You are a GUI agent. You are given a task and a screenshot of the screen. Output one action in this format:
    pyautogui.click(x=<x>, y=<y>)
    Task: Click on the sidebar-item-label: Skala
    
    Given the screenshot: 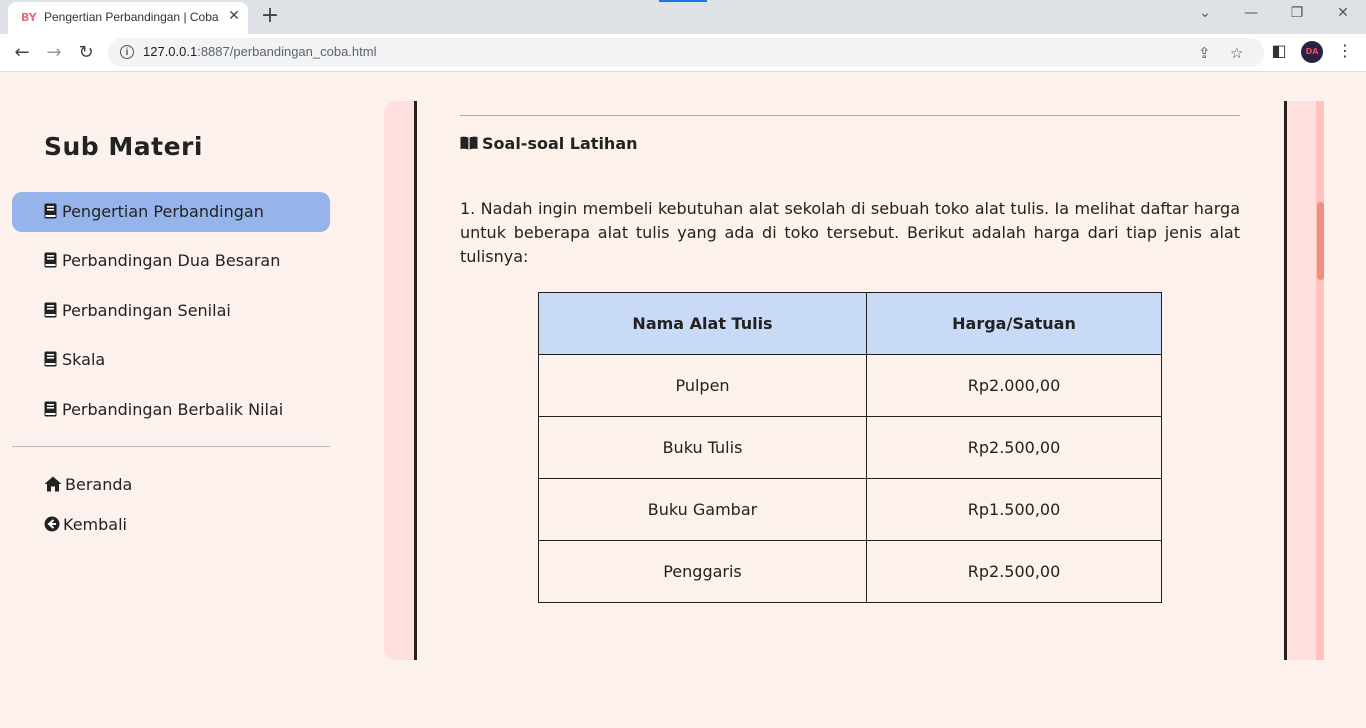 What is the action you would take?
    pyautogui.click(x=84, y=359)
    